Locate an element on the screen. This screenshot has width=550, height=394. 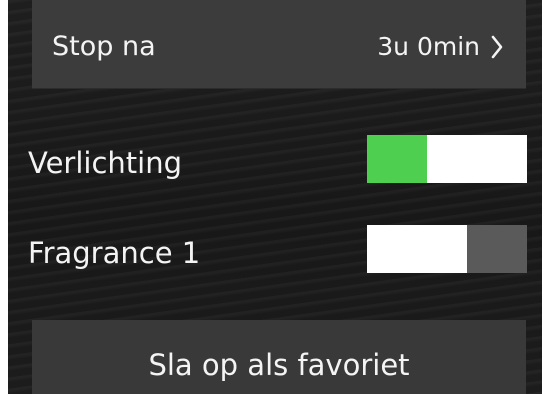
fragrance-1-label: Fragrance 1 is located at coordinates (114, 253).